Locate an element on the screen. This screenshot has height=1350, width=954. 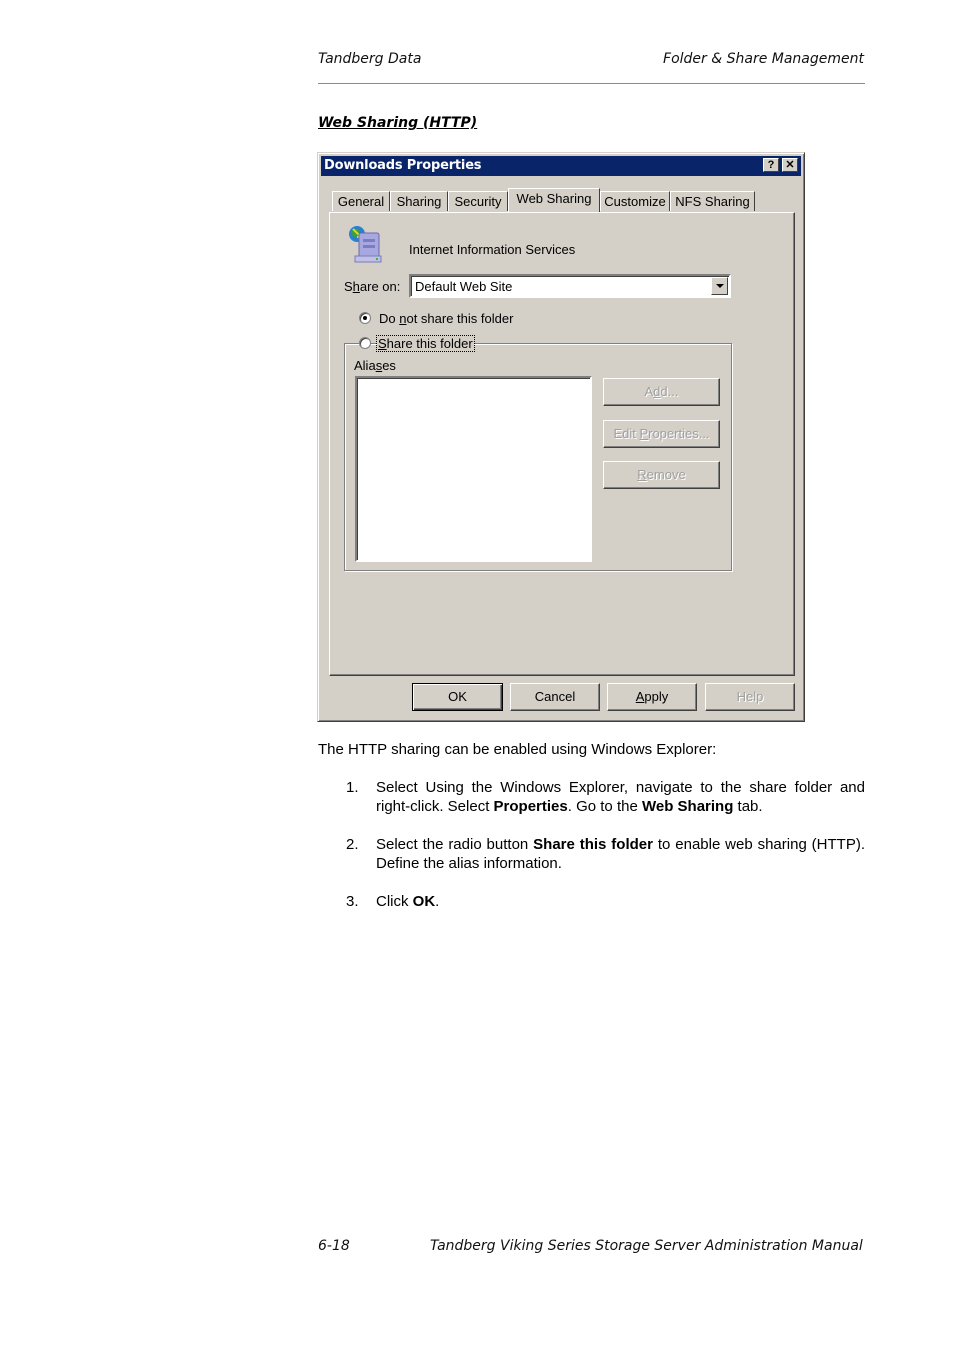
bold-term: Web Sharing is located at coordinates (687, 806).